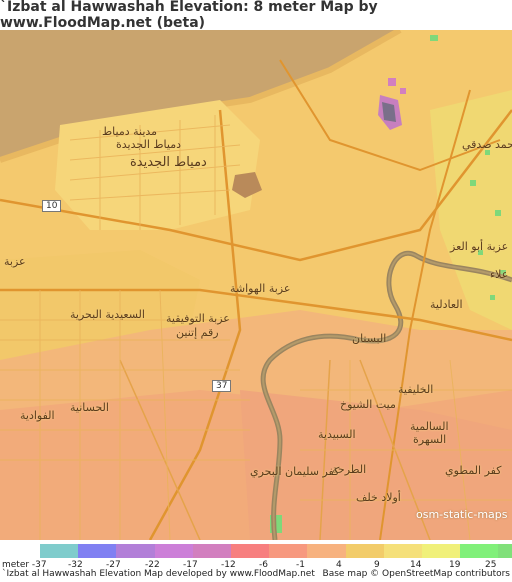 The width and height of the screenshot is (512, 582). What do you see at coordinates (479, 246) in the screenshot?
I see `label-ezba-abu-alaa: عزبة أبو العز` at bounding box center [479, 246].